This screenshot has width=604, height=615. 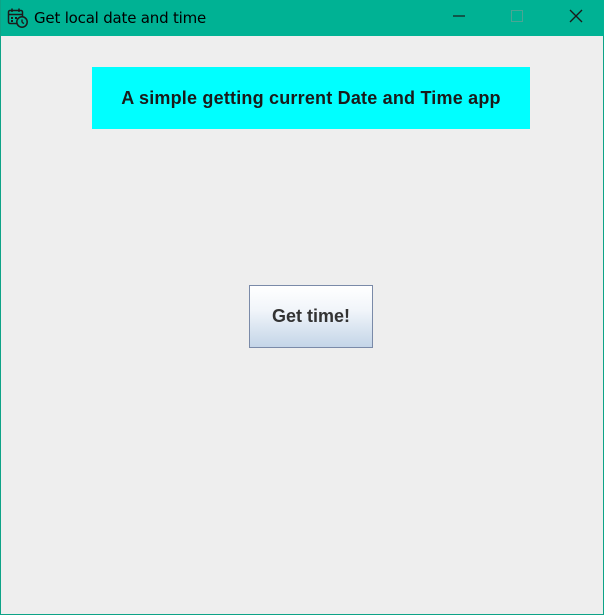 What do you see at coordinates (18, 18) in the screenshot?
I see `calendar-clock-icon` at bounding box center [18, 18].